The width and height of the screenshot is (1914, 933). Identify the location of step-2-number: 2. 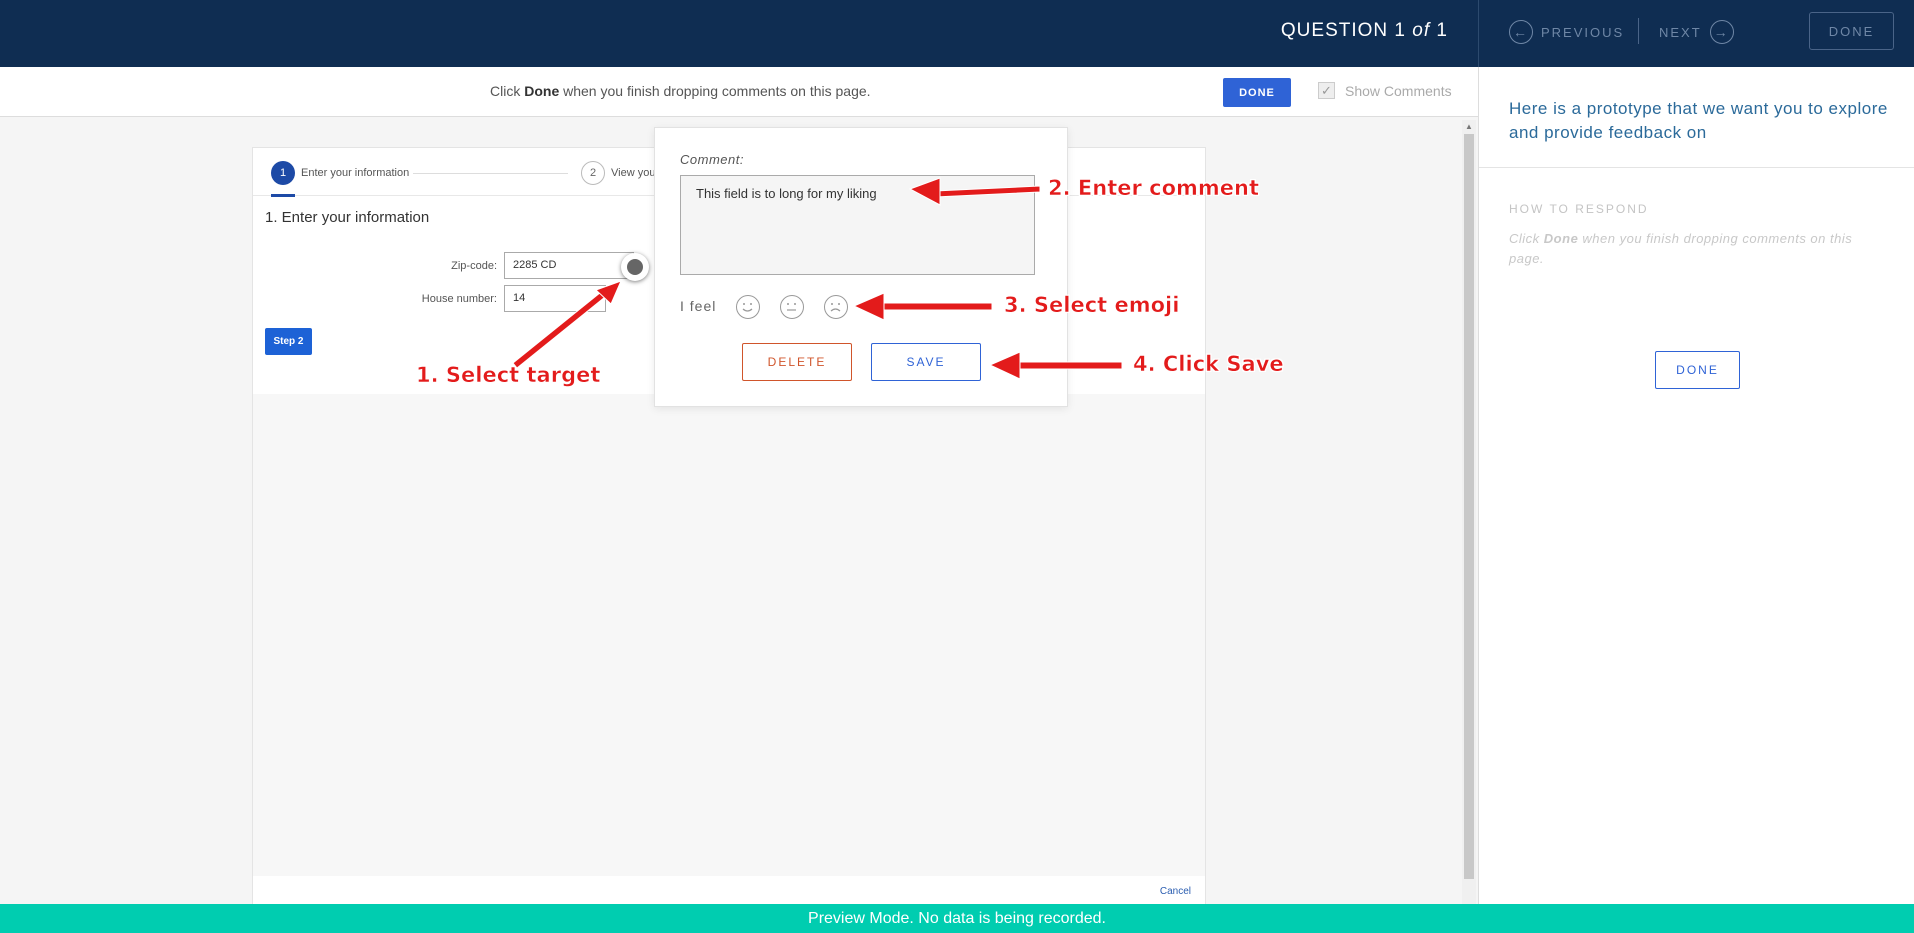
(593, 173).